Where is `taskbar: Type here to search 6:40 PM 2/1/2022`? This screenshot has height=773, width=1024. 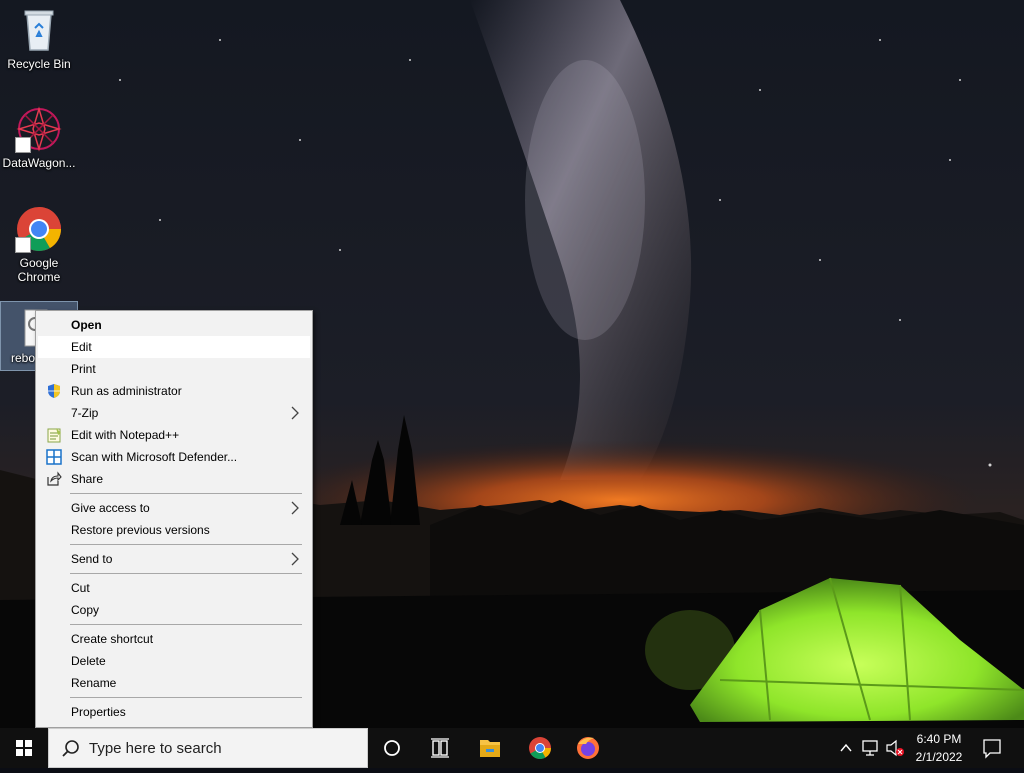
taskbar: Type here to search 6:40 PM 2/1/2022 is located at coordinates (512, 748).